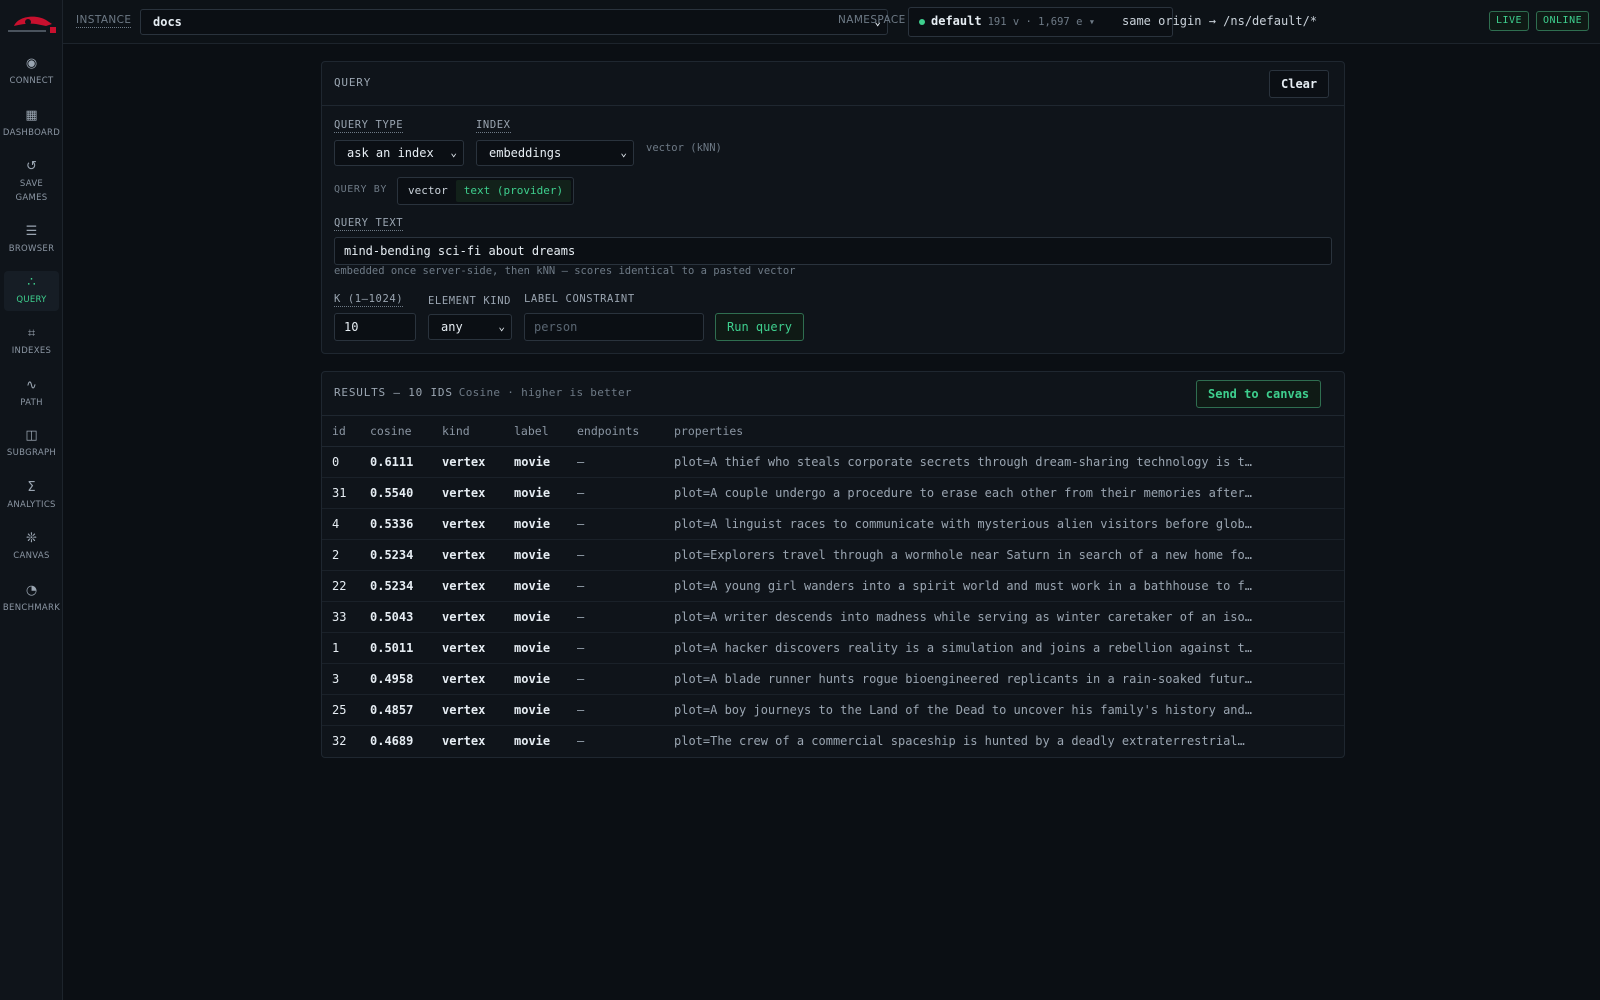 Image resolution: width=1600 pixels, height=1000 pixels. What do you see at coordinates (922, 21) in the screenshot?
I see `status-dot-icon` at bounding box center [922, 21].